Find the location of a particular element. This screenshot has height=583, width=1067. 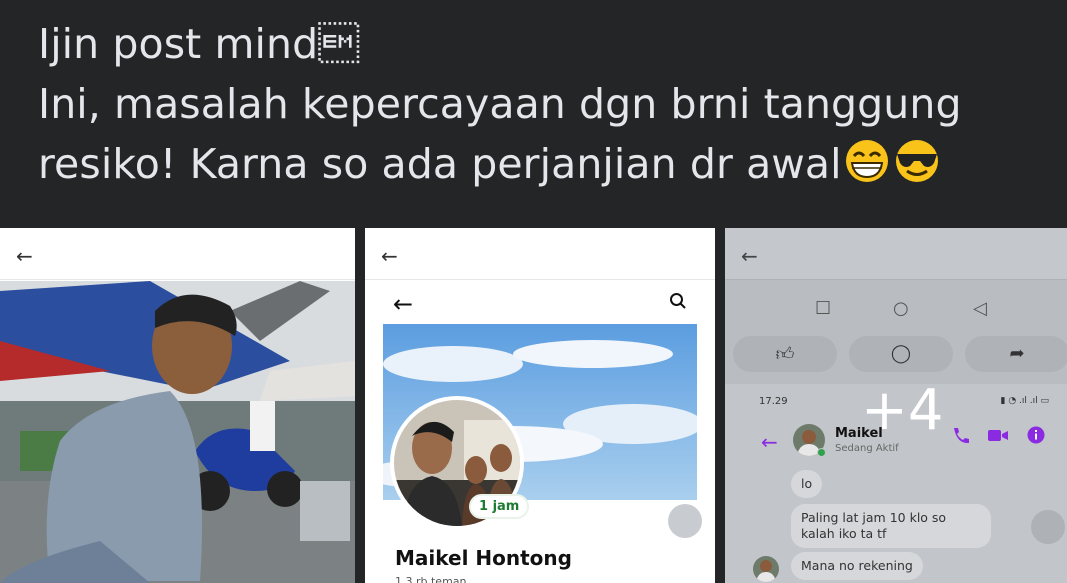

info-icon is located at coordinates (1036, 435).